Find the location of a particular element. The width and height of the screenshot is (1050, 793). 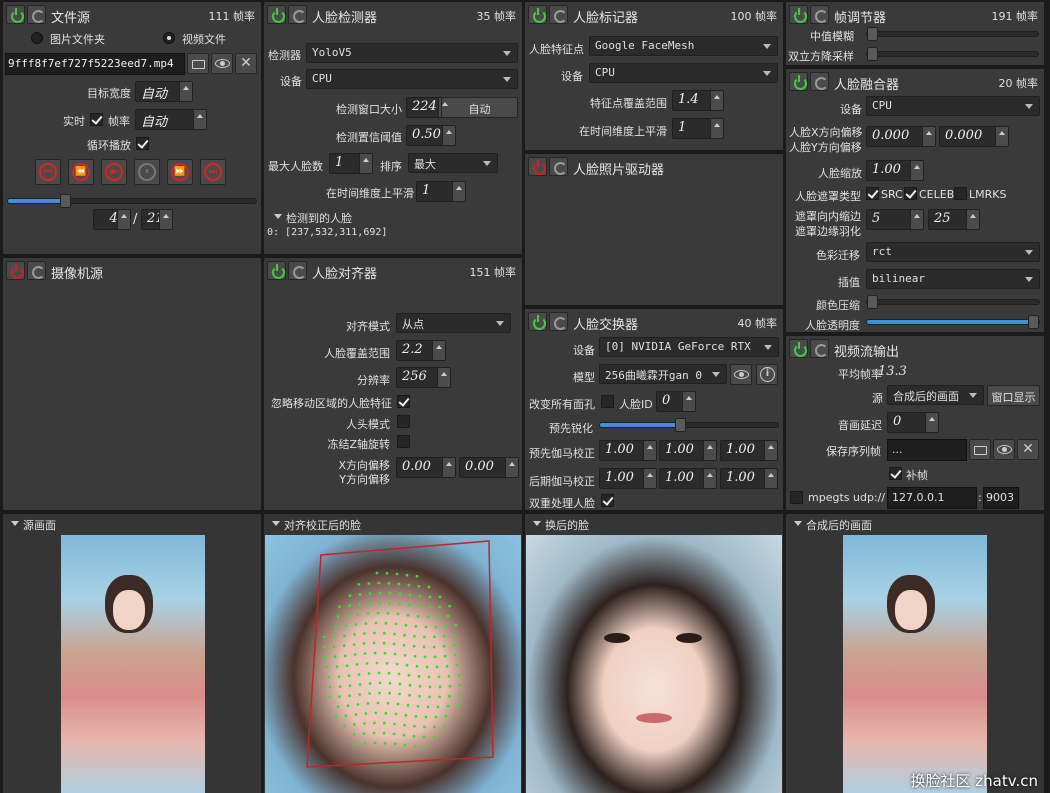

expand-icon is located at coordinates (278, 216).